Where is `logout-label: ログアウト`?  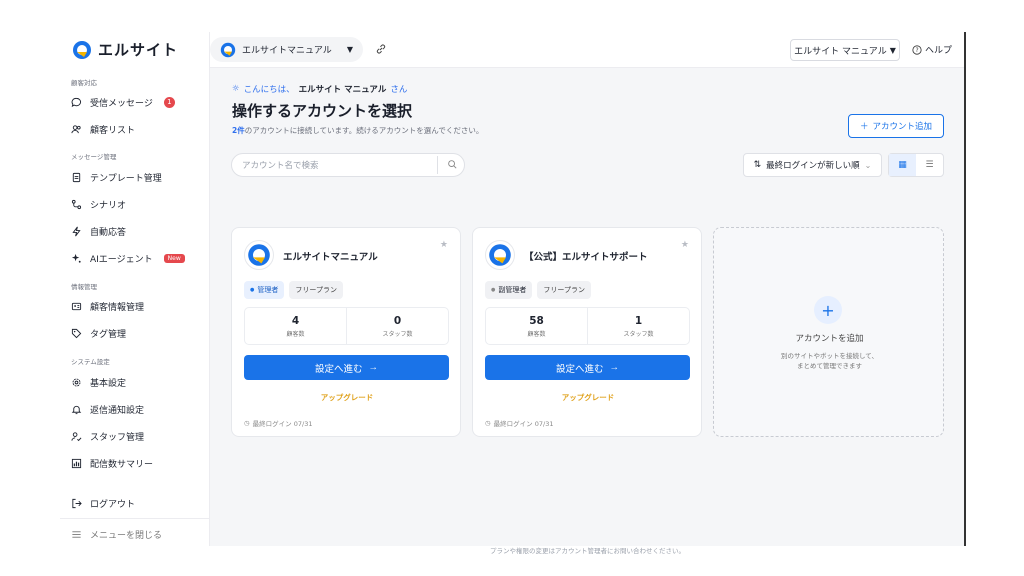
logout-label: ログアウト is located at coordinates (113, 504).